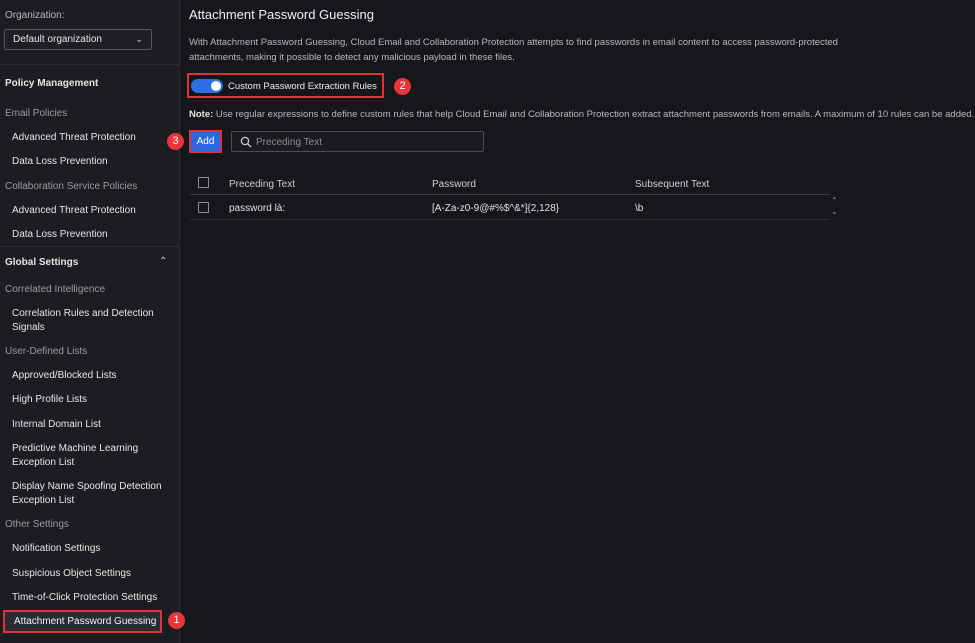 Image resolution: width=975 pixels, height=643 pixels. What do you see at coordinates (510, 219) in the screenshot?
I see `row-divider` at bounding box center [510, 219].